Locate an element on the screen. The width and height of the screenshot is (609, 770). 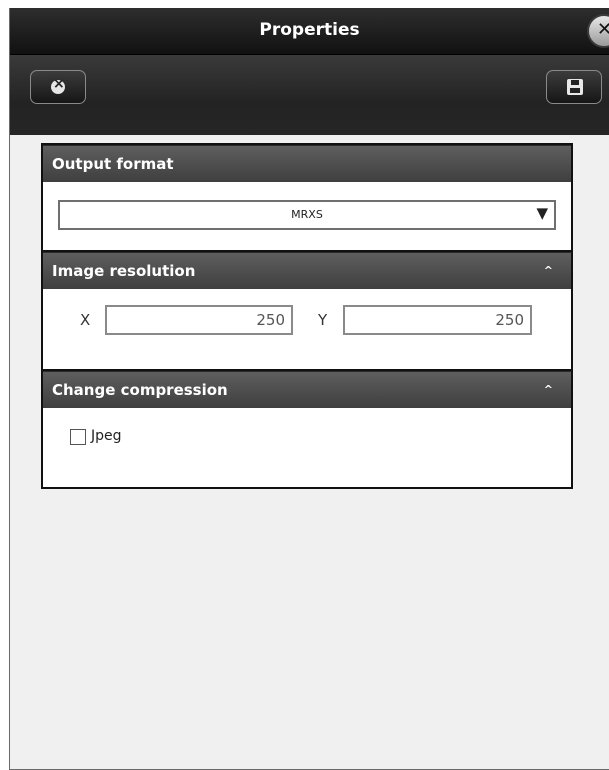
change-compression-header: Change compression ^ is located at coordinates (307, 389).